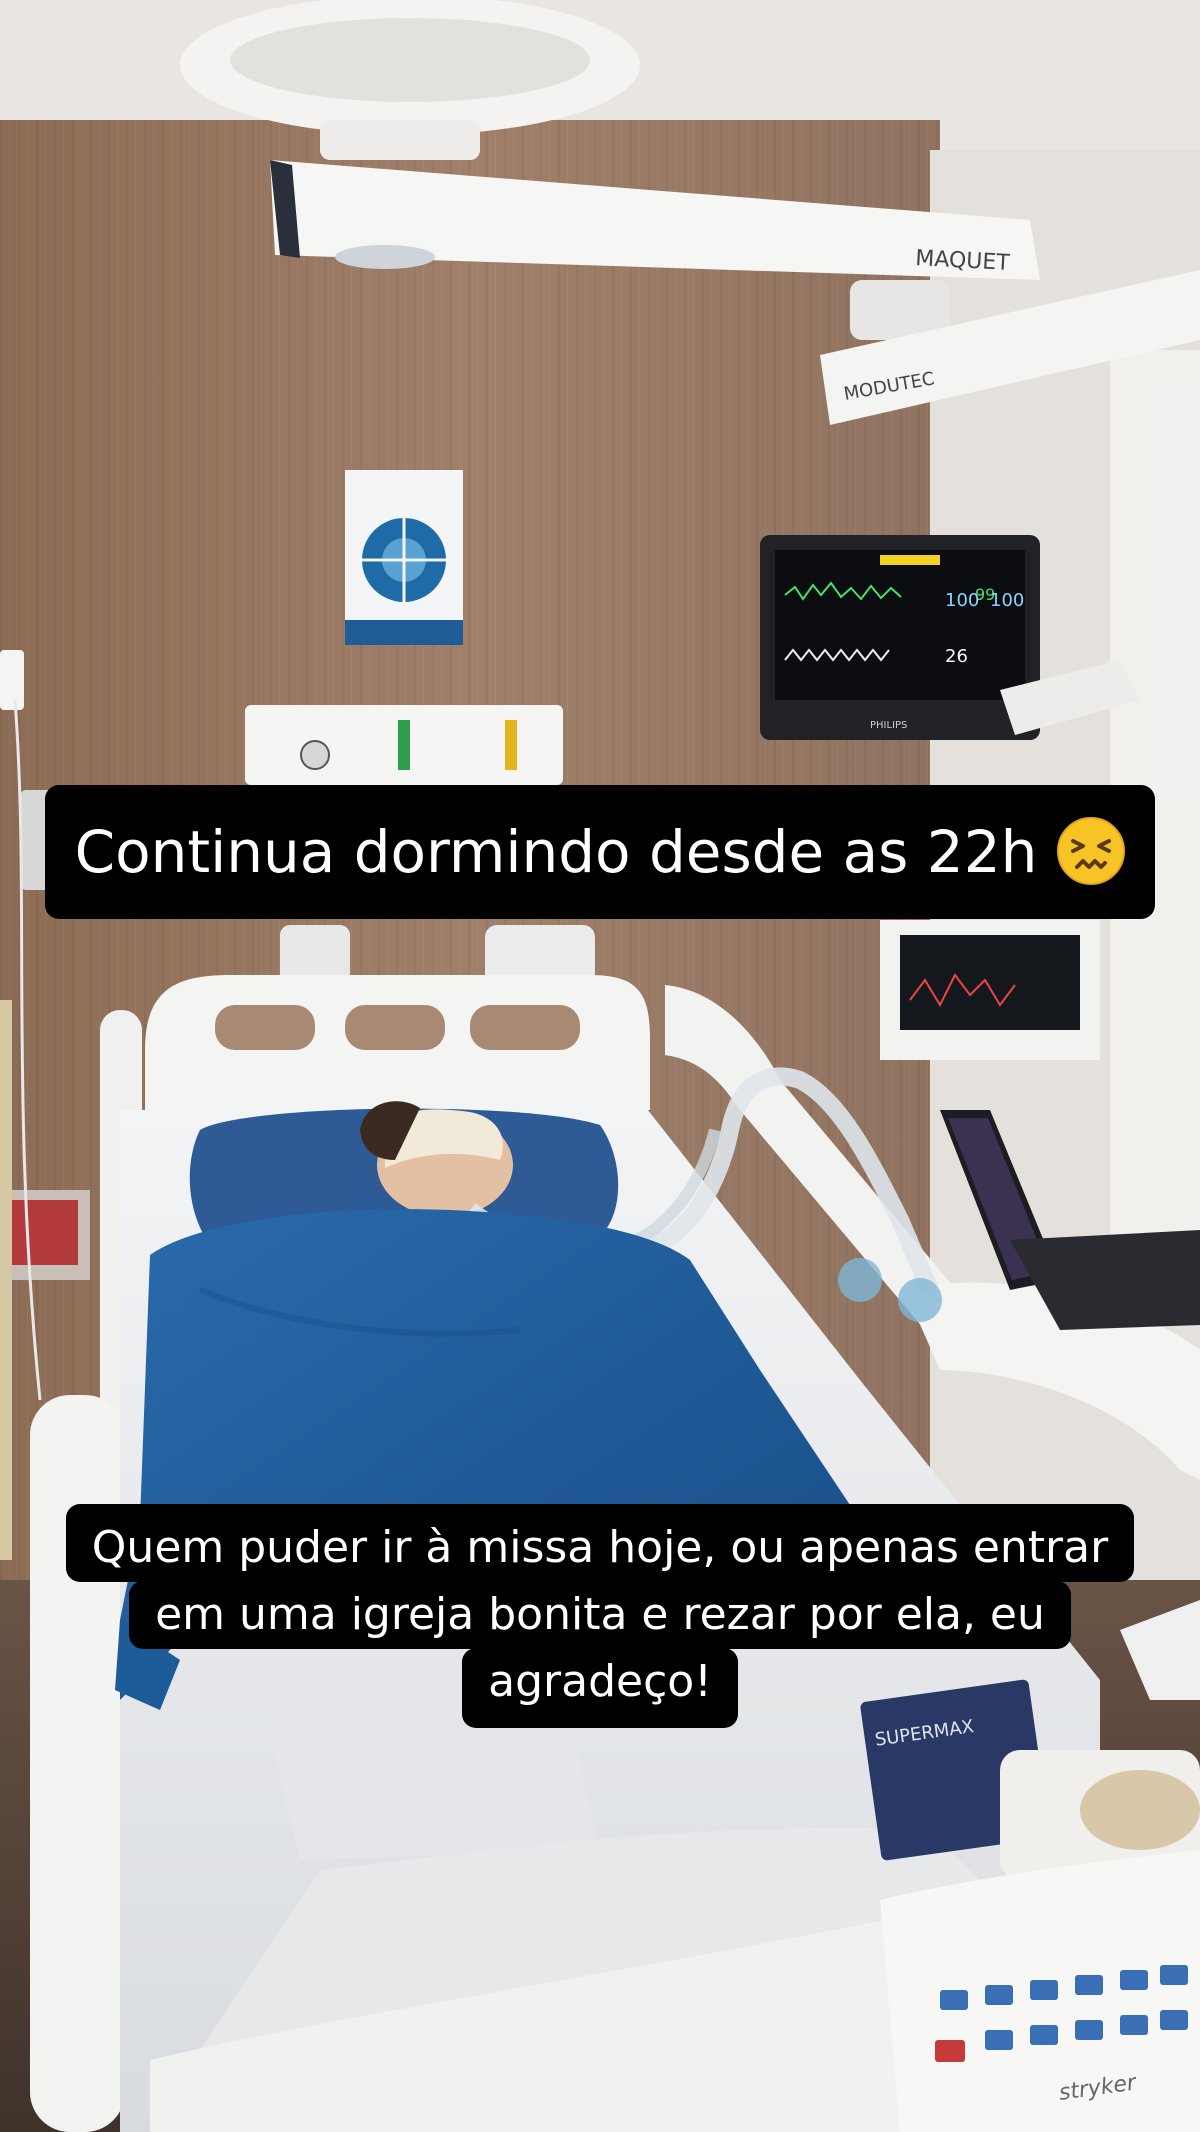  I want to click on caption-bottom-line: agradeço!, so click(600, 1688).